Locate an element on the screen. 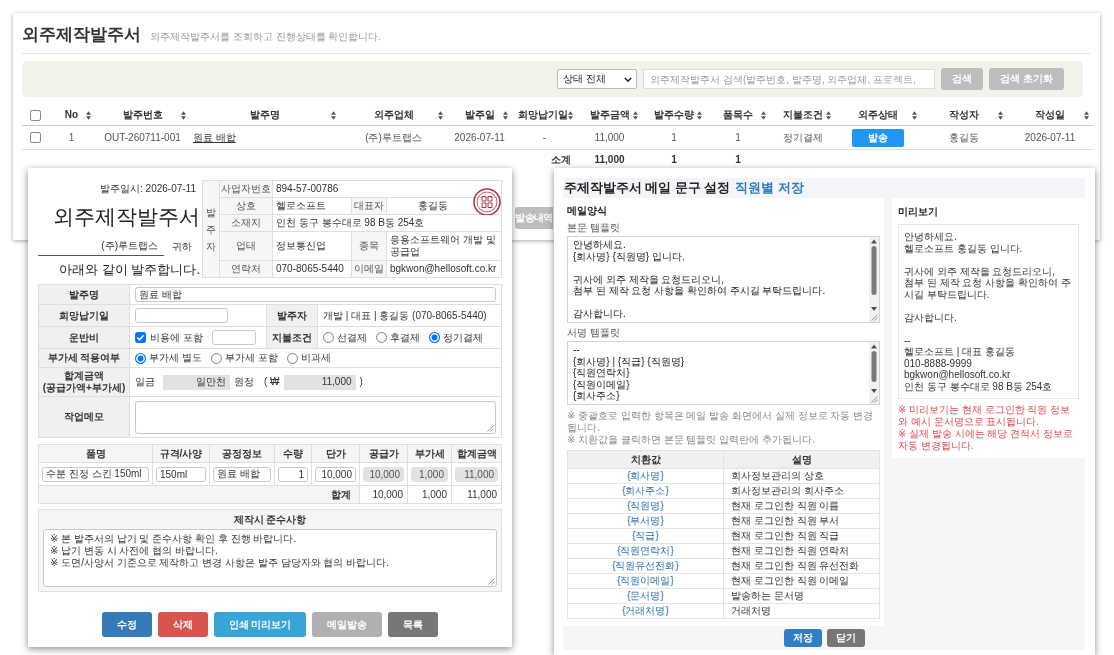  help-note: ※ 중괄호로 입력한 항목은 메일 발송 화면에서 실제 정보로 자동 변경됩니다. is located at coordinates (720, 421).